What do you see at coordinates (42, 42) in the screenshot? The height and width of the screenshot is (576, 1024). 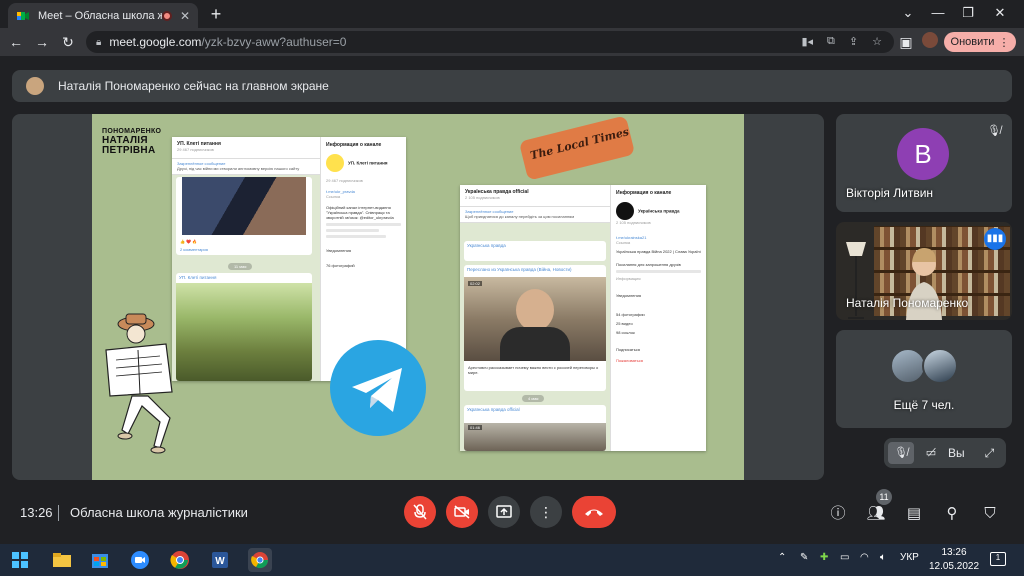 I see `forward-arrow-icon: →` at bounding box center [42, 42].